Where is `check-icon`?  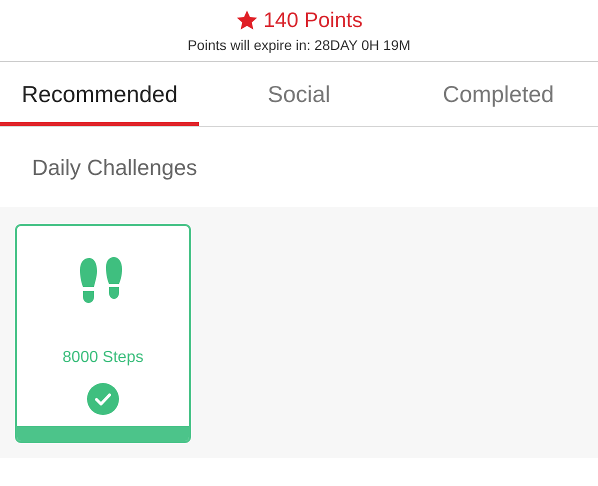
check-icon is located at coordinates (103, 399).